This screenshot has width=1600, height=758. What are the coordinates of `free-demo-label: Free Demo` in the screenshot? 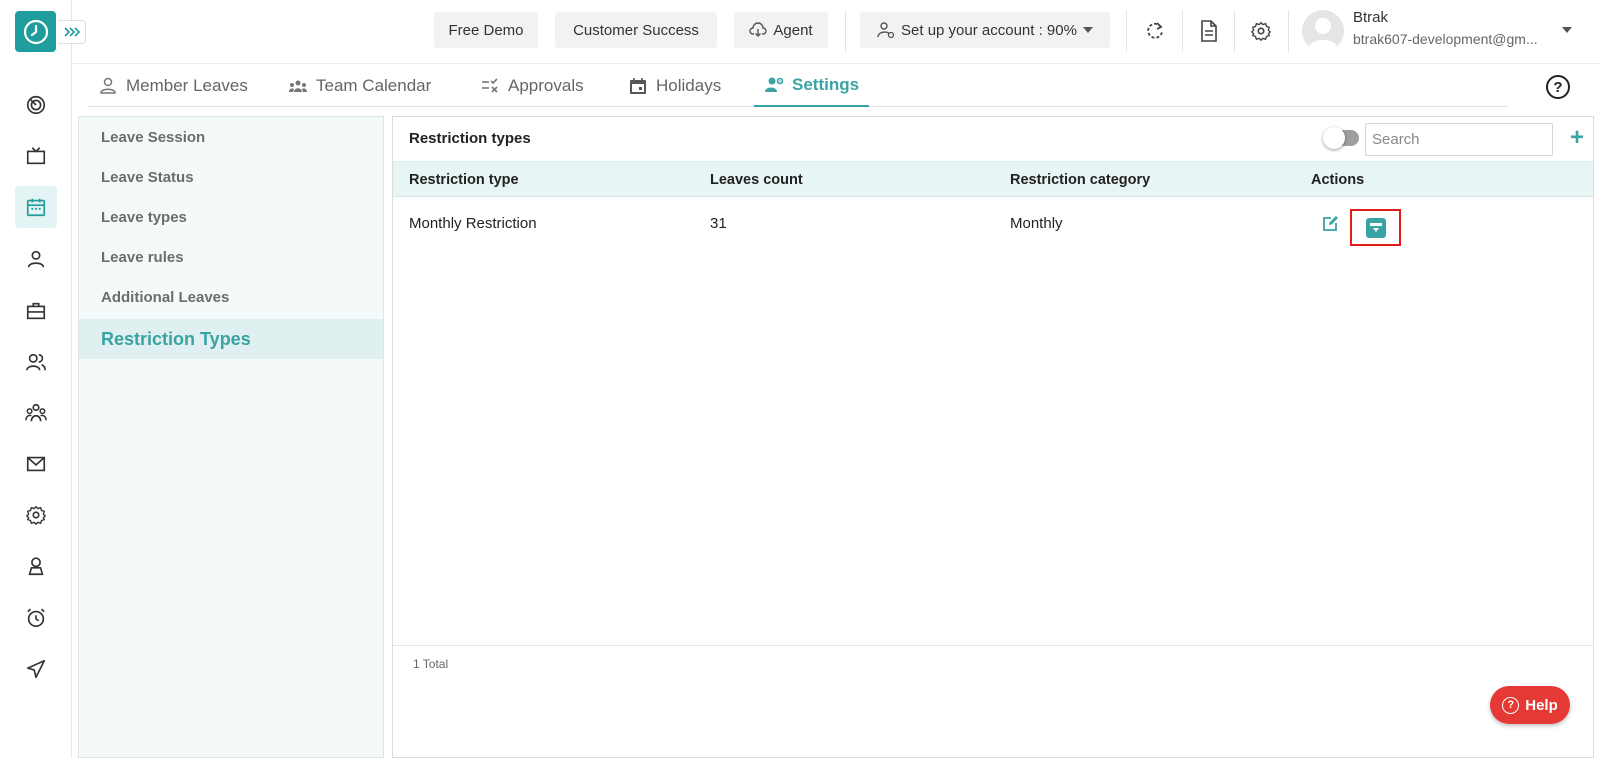 It's located at (486, 30).